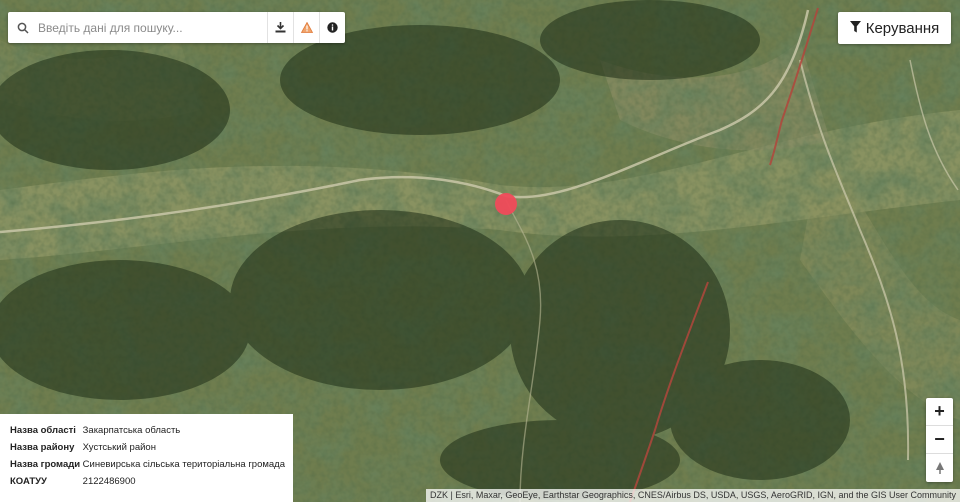 This screenshot has height=502, width=960. What do you see at coordinates (42, 447) in the screenshot?
I see `info-key: Назва району` at bounding box center [42, 447].